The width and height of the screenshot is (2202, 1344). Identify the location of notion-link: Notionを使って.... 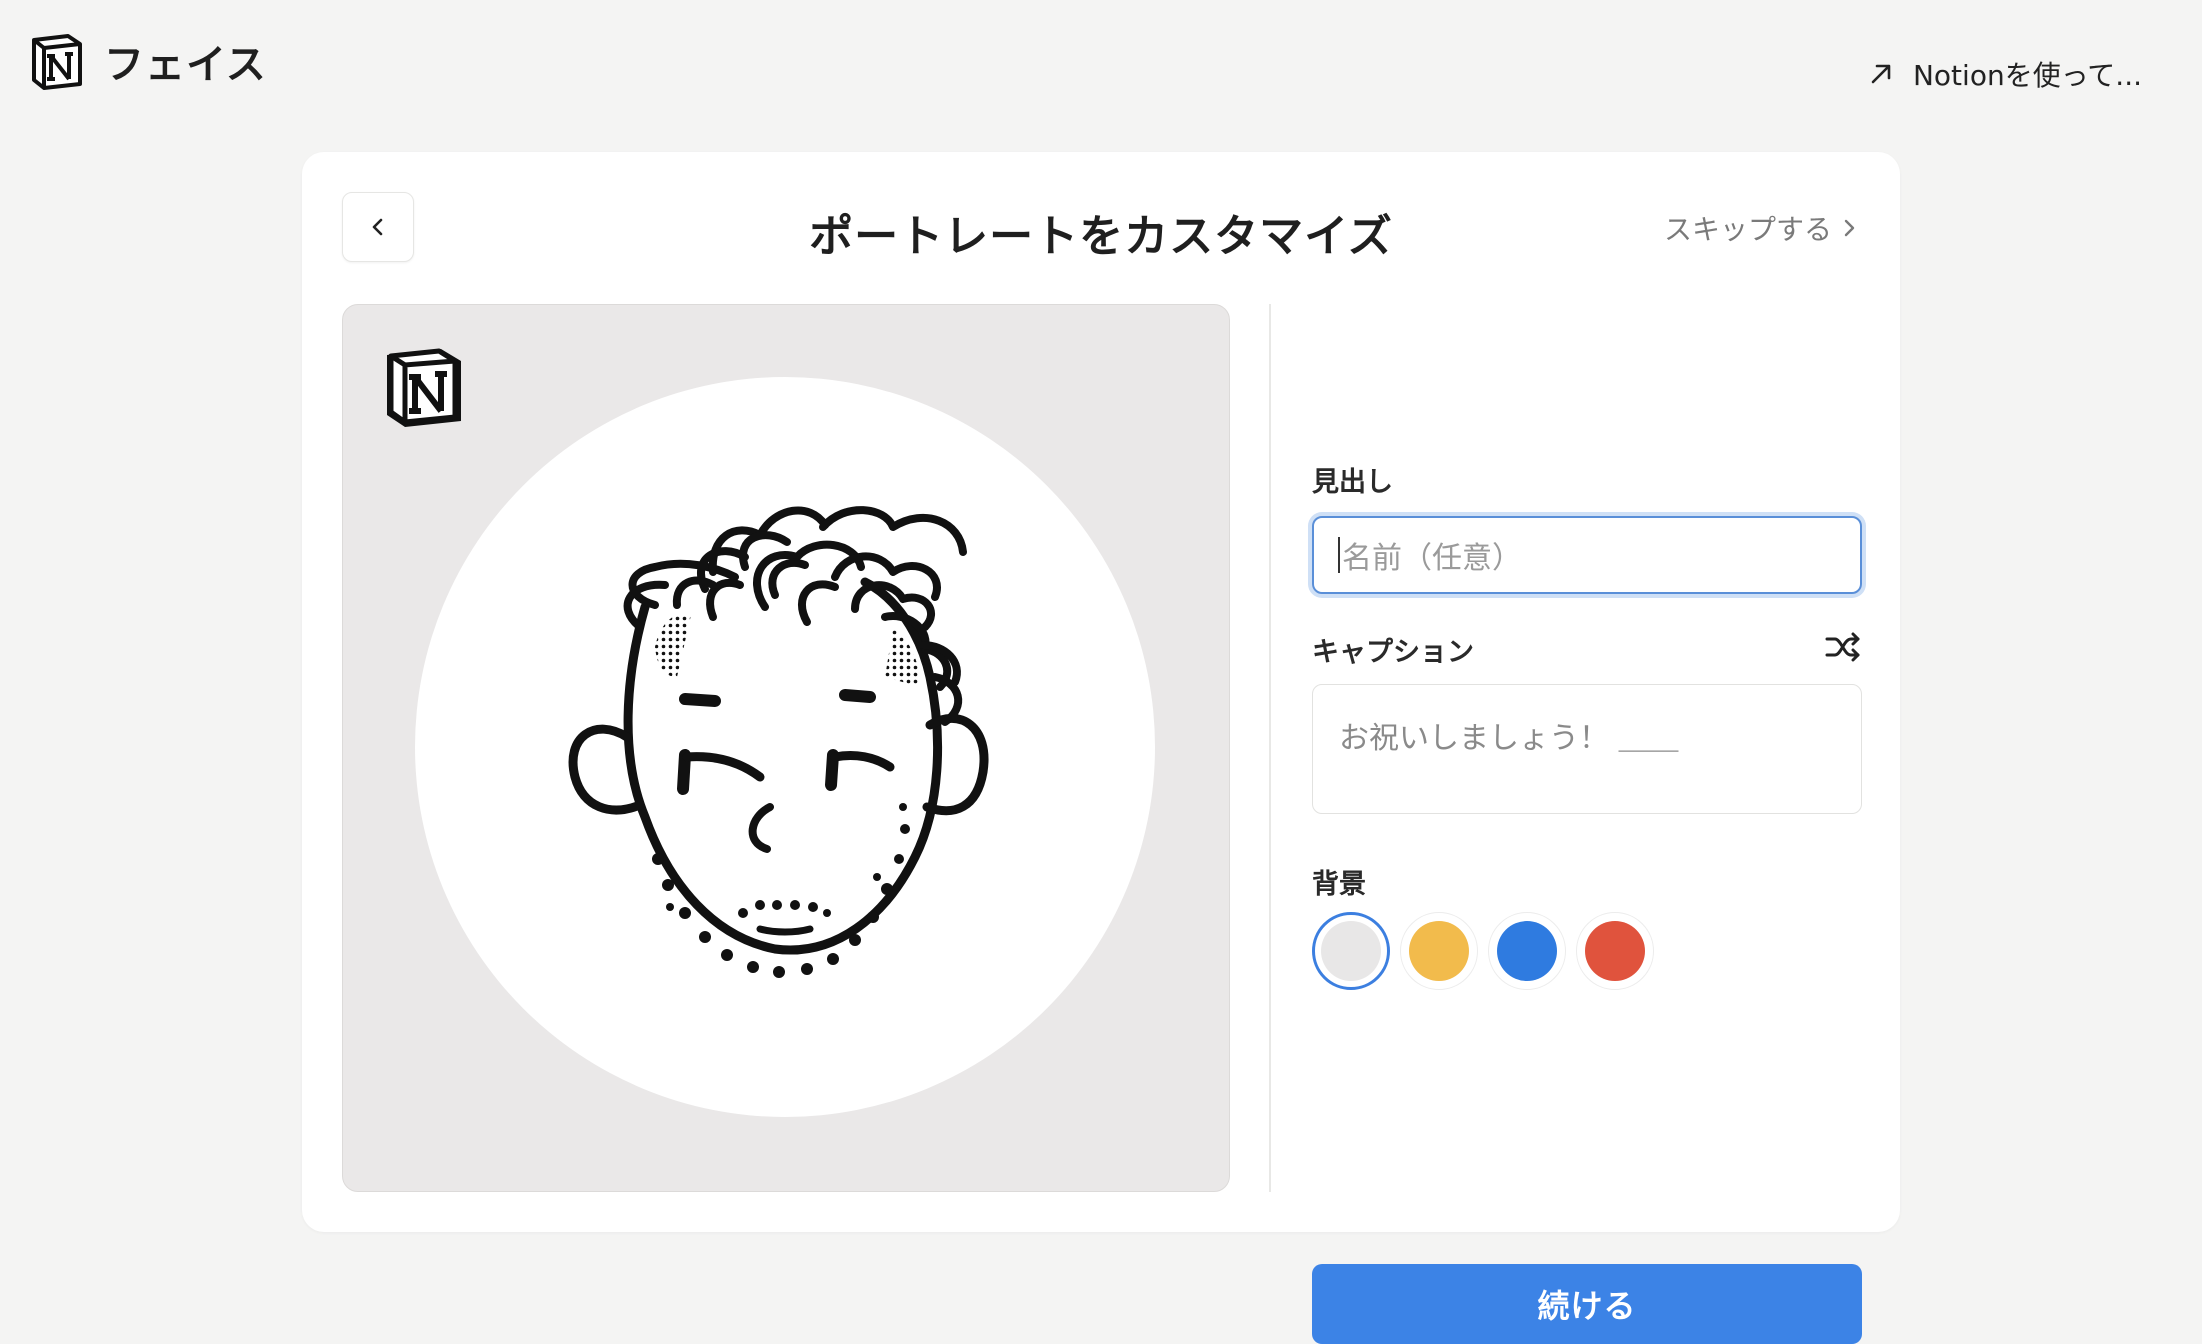
(2004, 74).